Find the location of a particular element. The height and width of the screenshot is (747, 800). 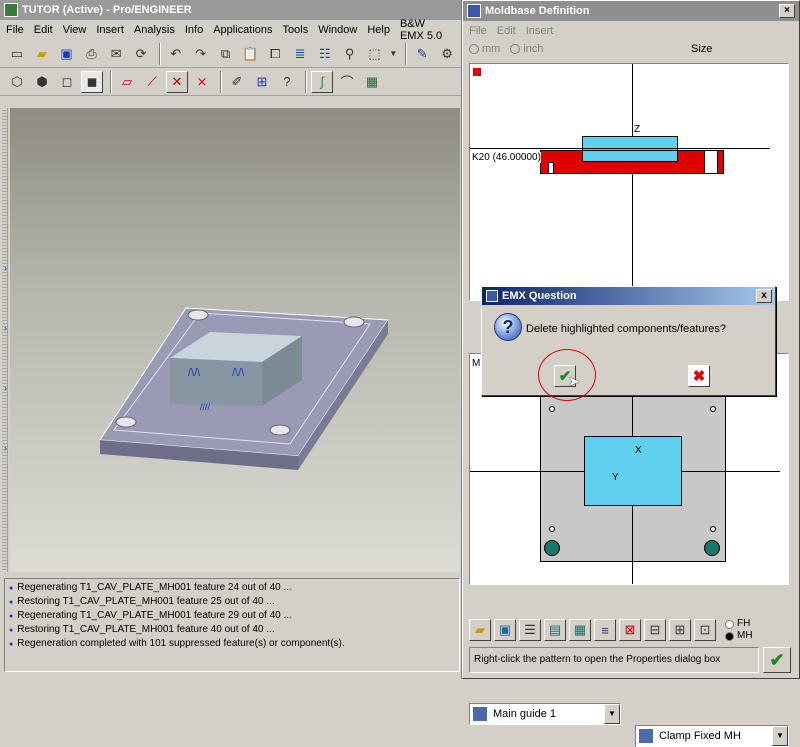

help-whats-this-icon: ? is located at coordinates (287, 82).